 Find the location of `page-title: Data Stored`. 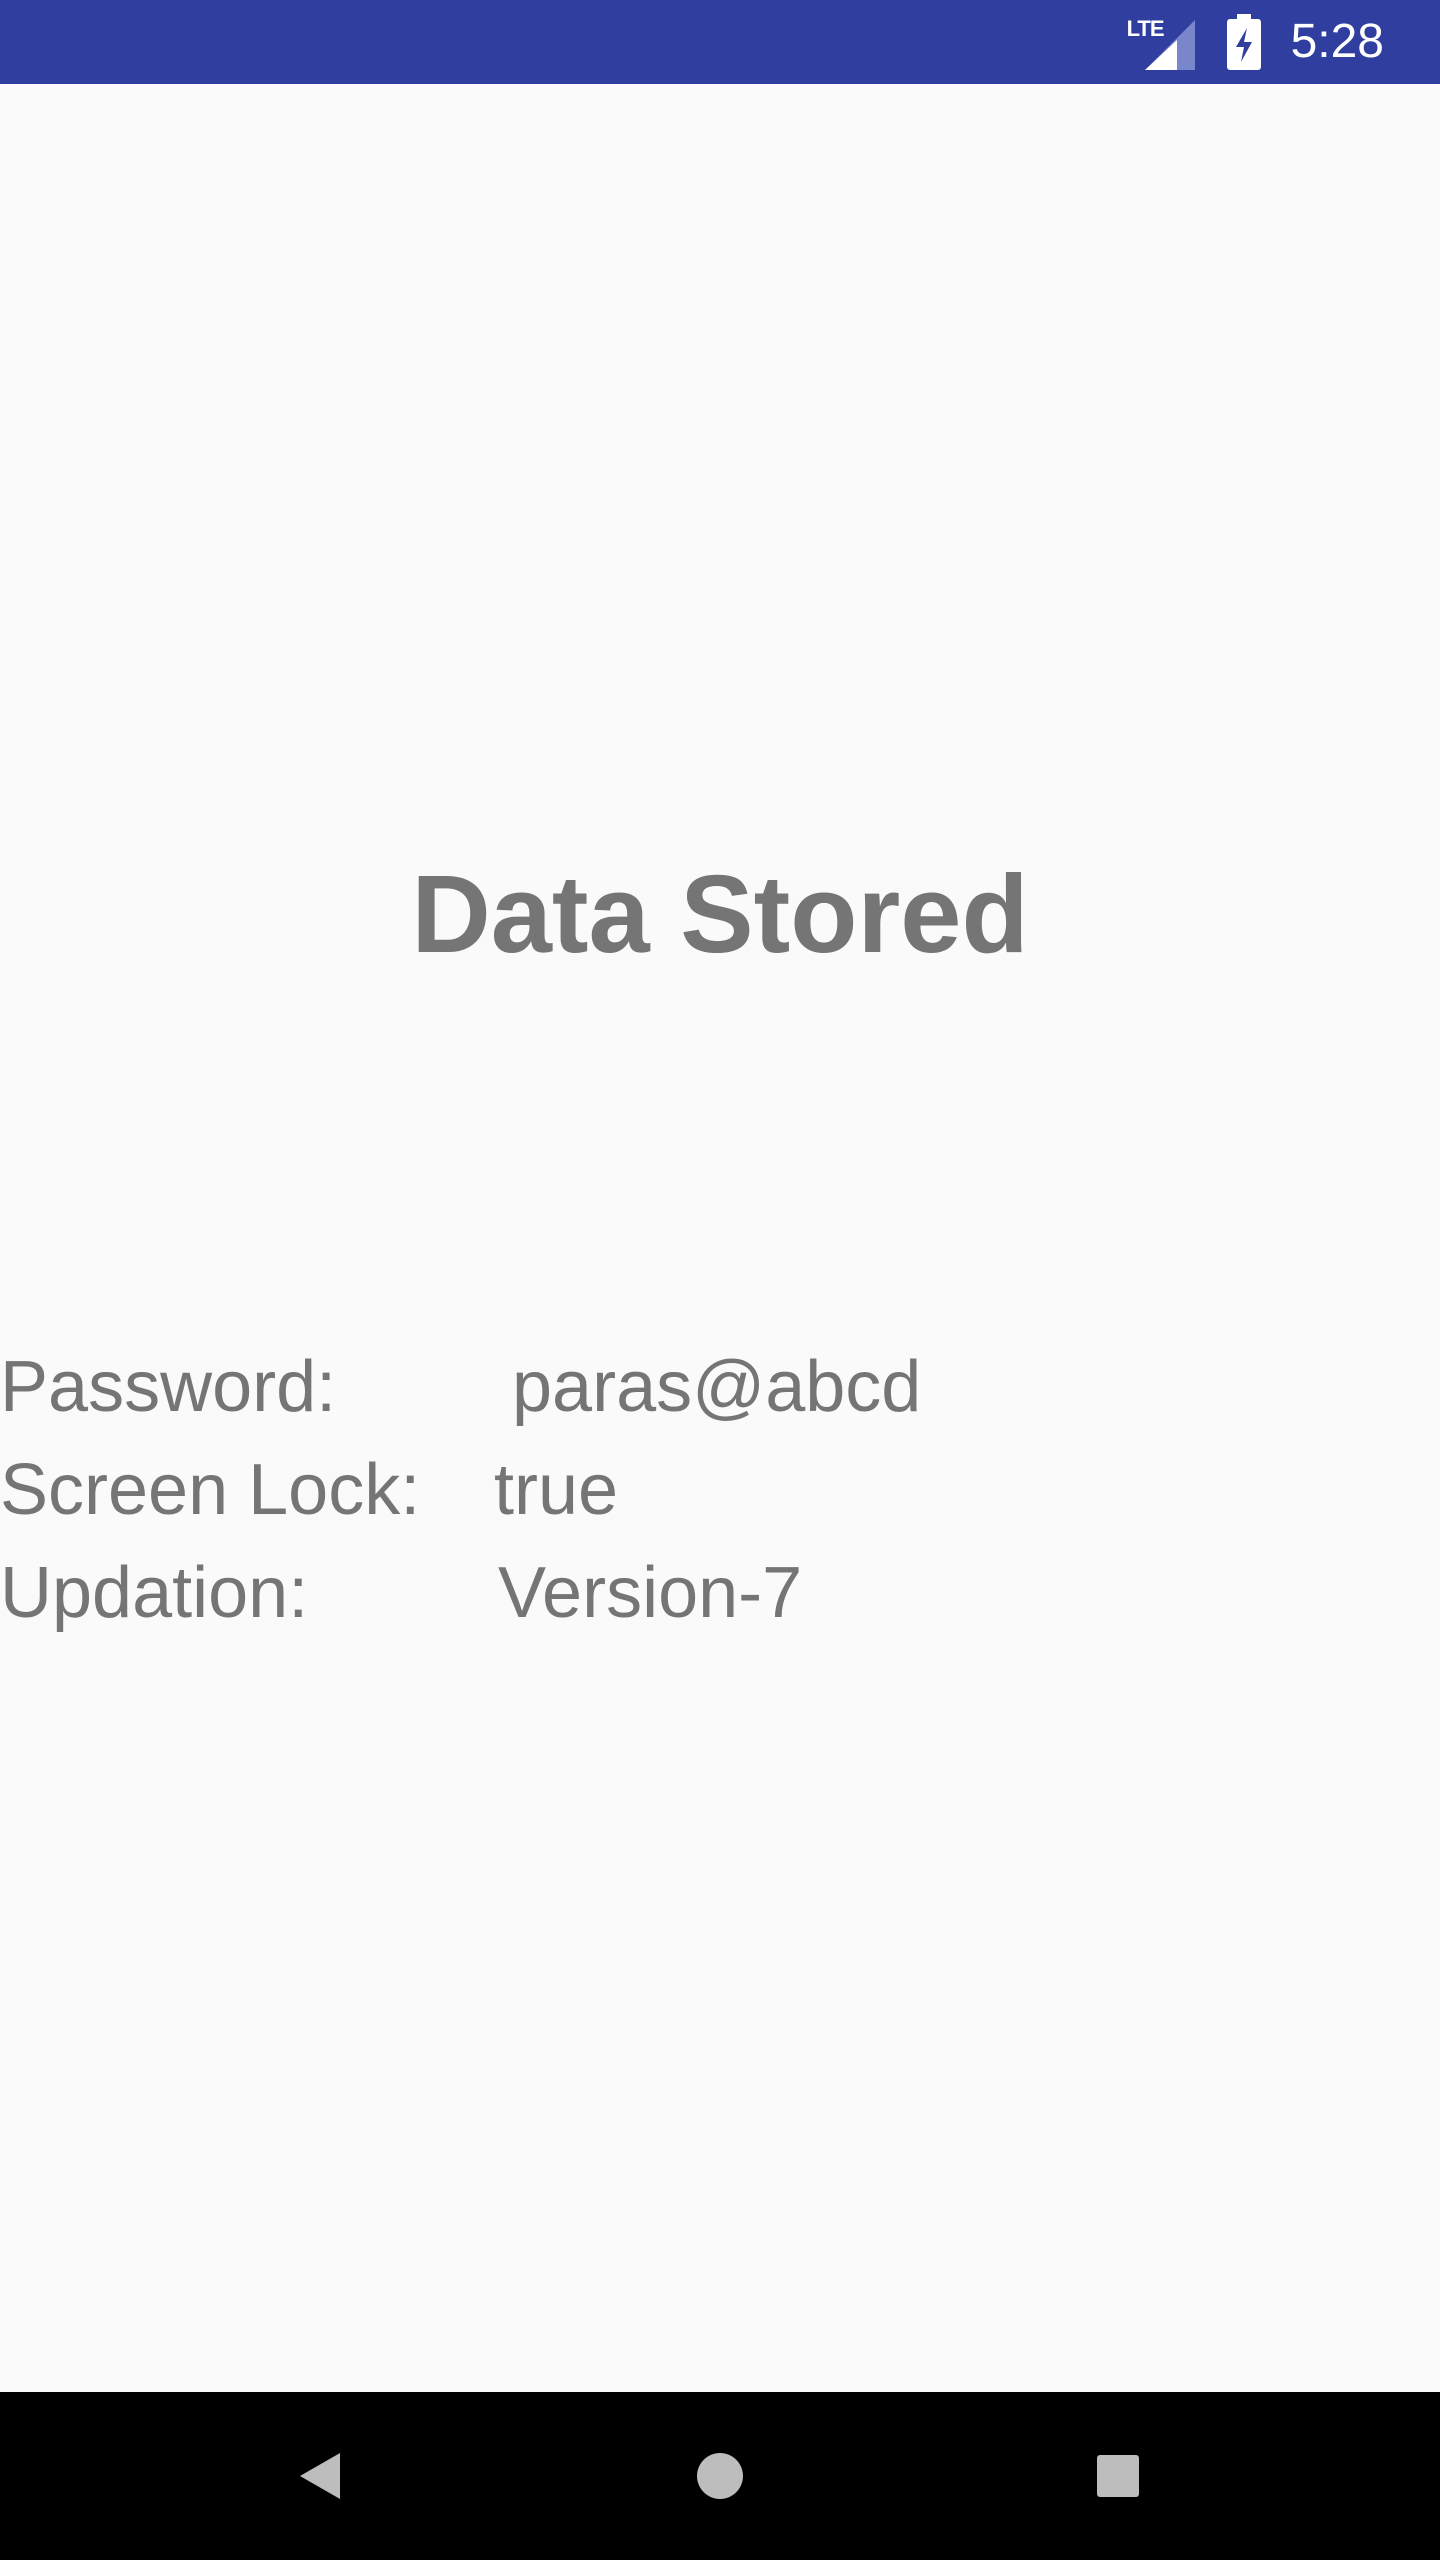

page-title: Data Stored is located at coordinates (720, 914).